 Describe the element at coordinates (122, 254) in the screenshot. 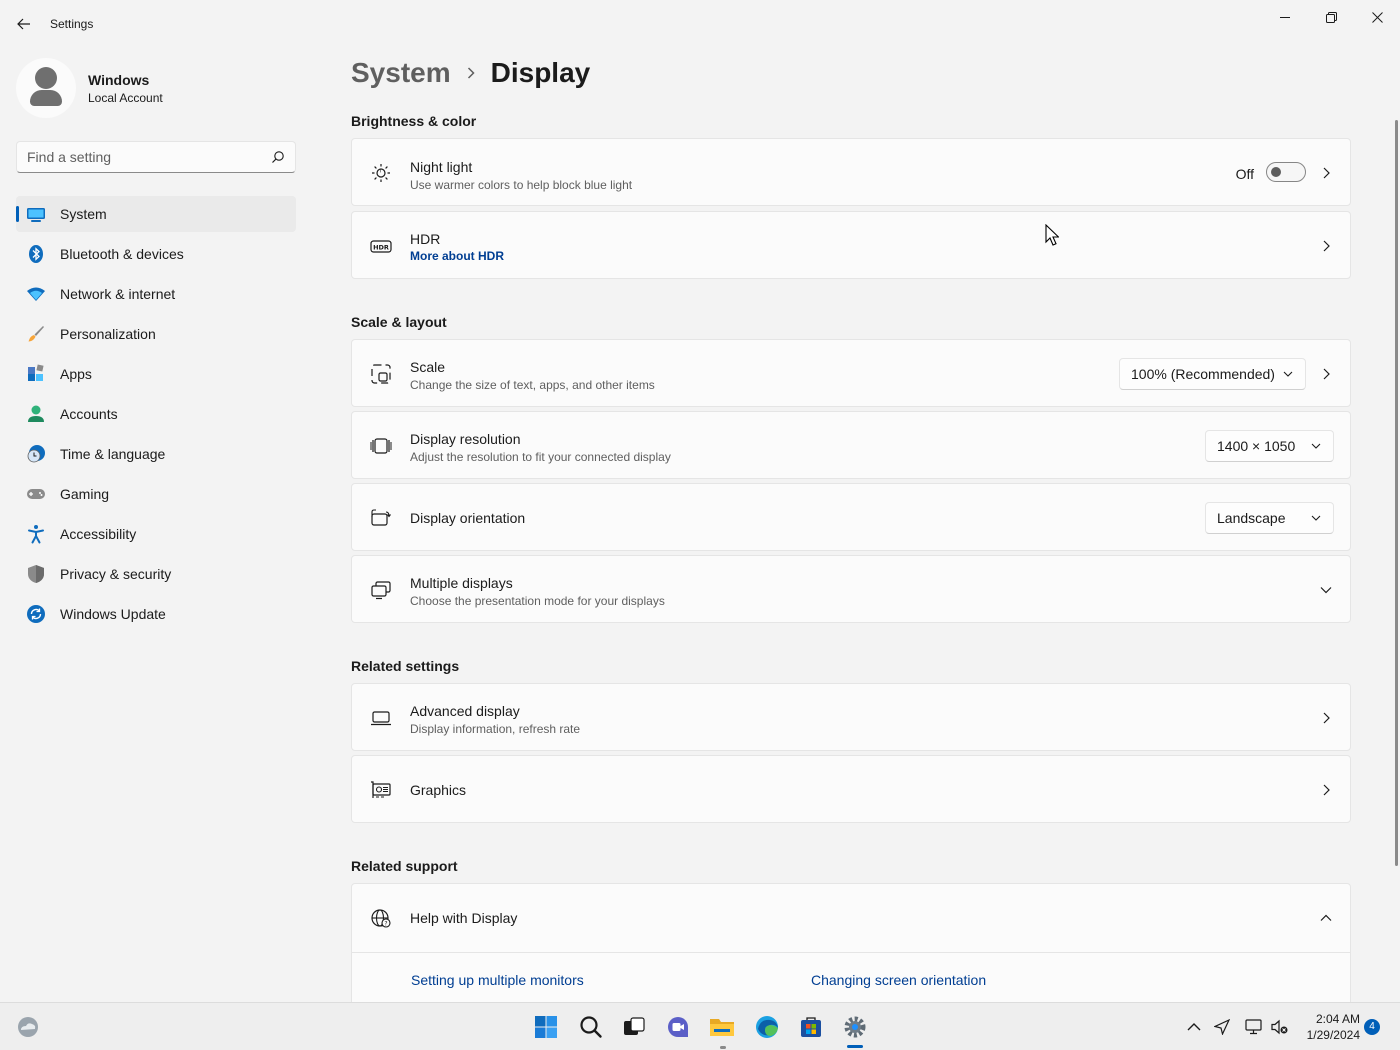

I see `sidebar-item-label: Bluetooth & devices` at that location.